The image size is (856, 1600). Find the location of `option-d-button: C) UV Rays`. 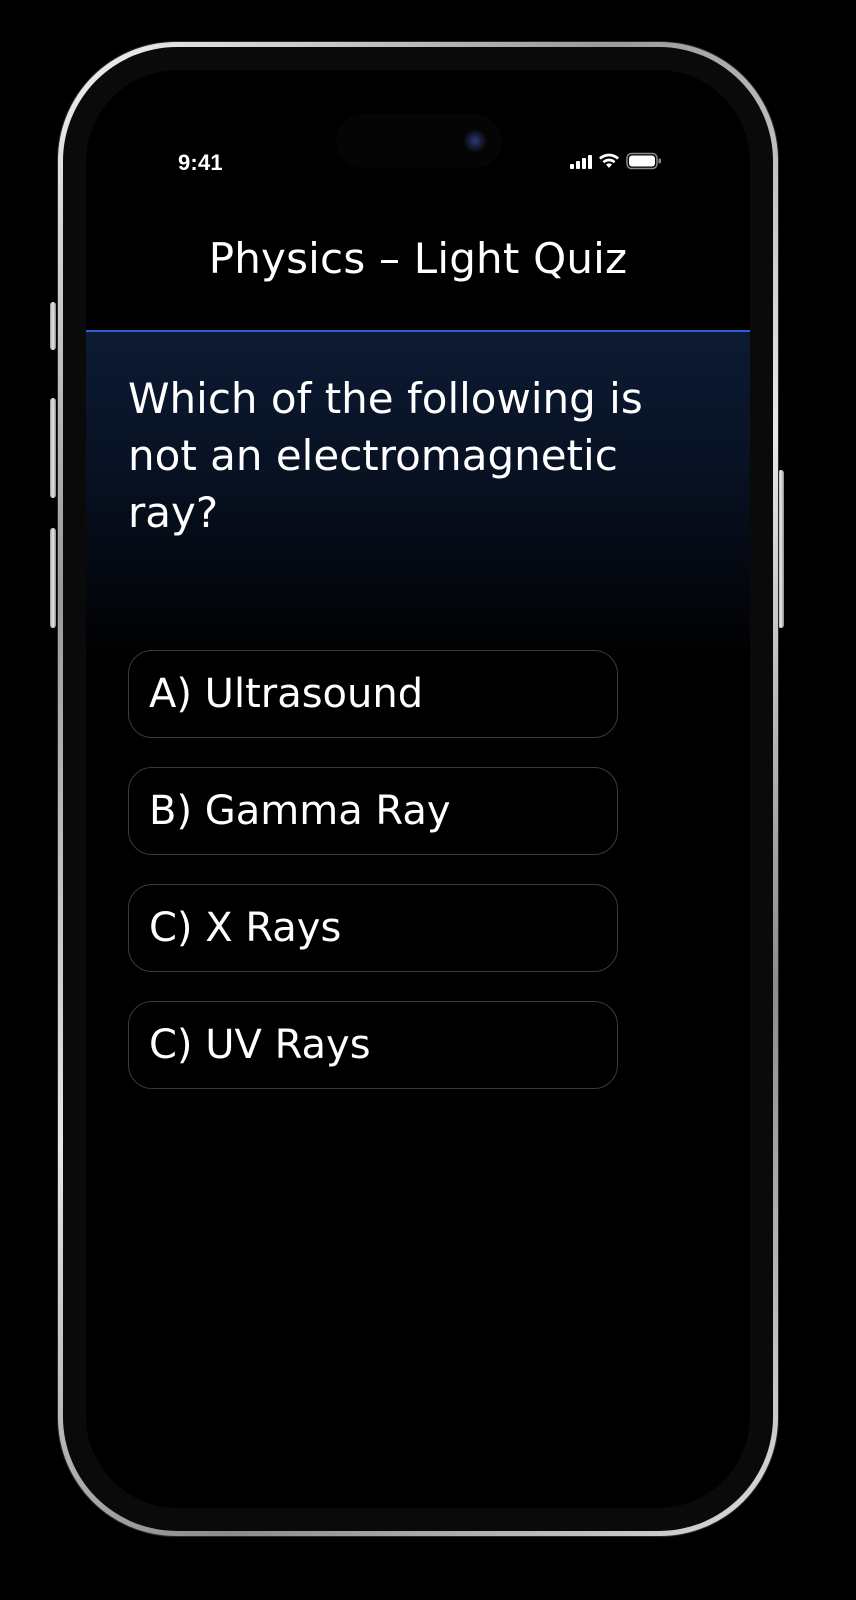

option-d-button: C) UV Rays is located at coordinates (373, 1045).